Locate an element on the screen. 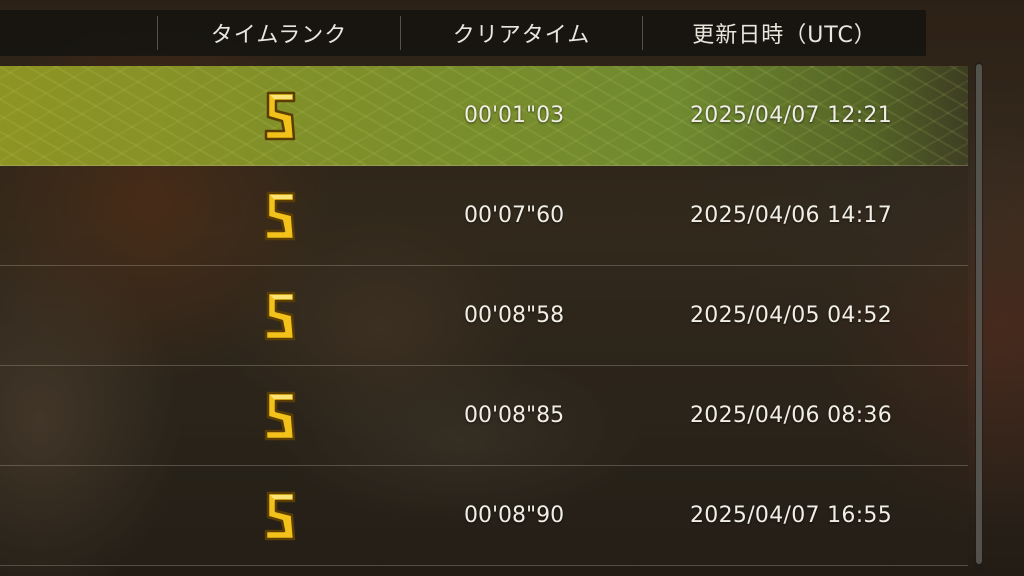  updated-date: 2025/04/05 04:52 is located at coordinates (791, 315).